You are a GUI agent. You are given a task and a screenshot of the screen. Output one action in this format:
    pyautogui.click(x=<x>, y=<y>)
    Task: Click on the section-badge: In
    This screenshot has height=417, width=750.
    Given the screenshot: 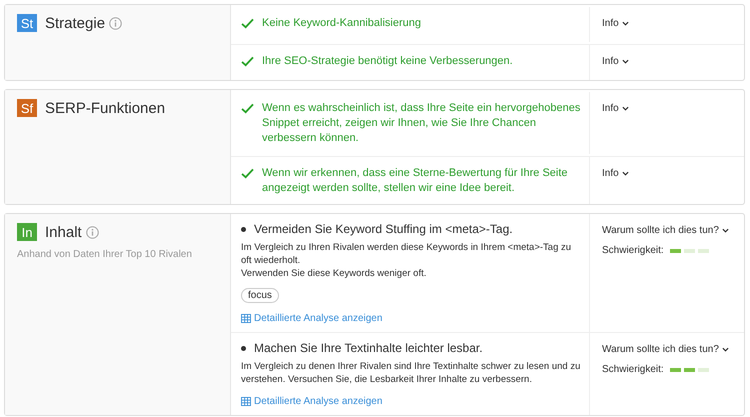 What is the action you would take?
    pyautogui.click(x=27, y=232)
    